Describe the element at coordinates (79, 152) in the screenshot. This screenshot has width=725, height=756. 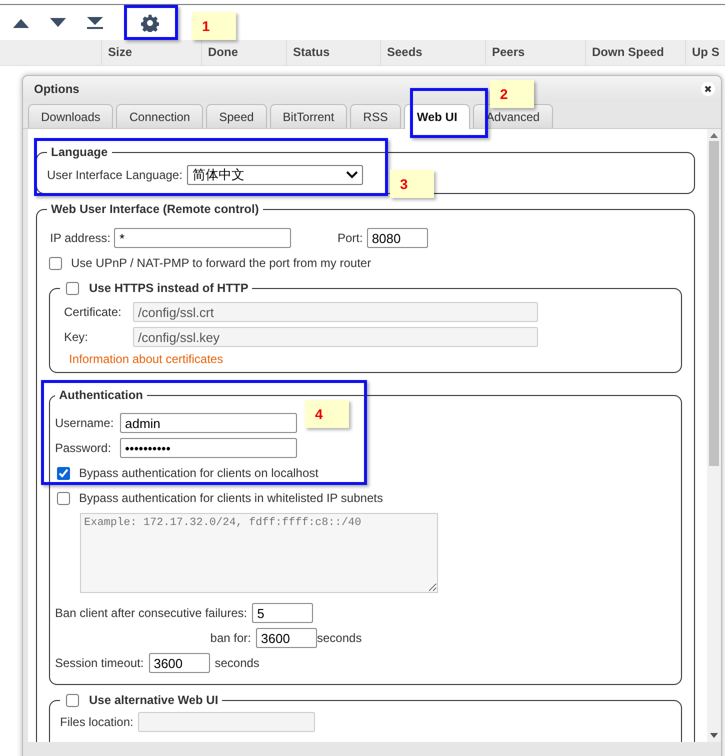
I see `group-legend: Language` at that location.